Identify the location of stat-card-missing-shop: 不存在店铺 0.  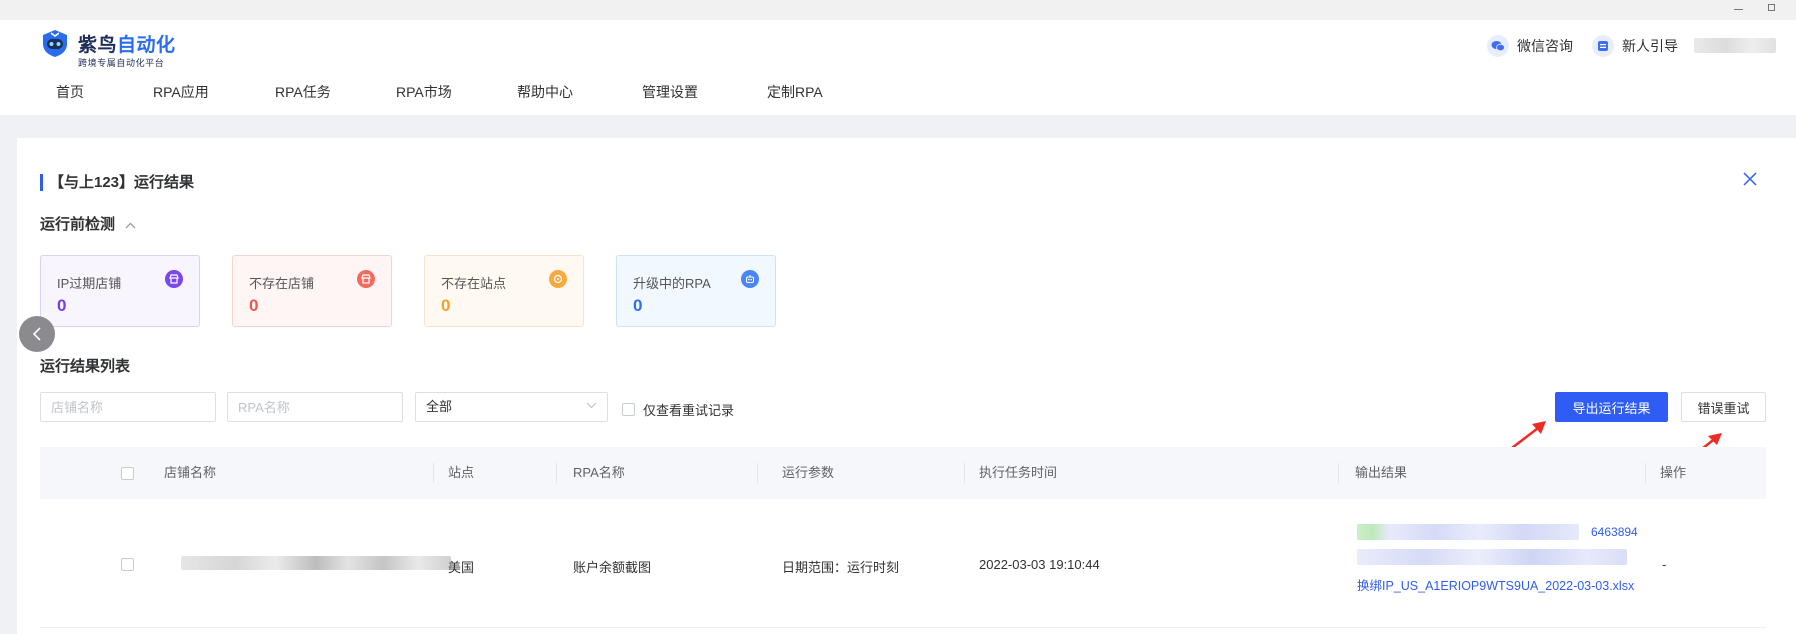
(312, 291).